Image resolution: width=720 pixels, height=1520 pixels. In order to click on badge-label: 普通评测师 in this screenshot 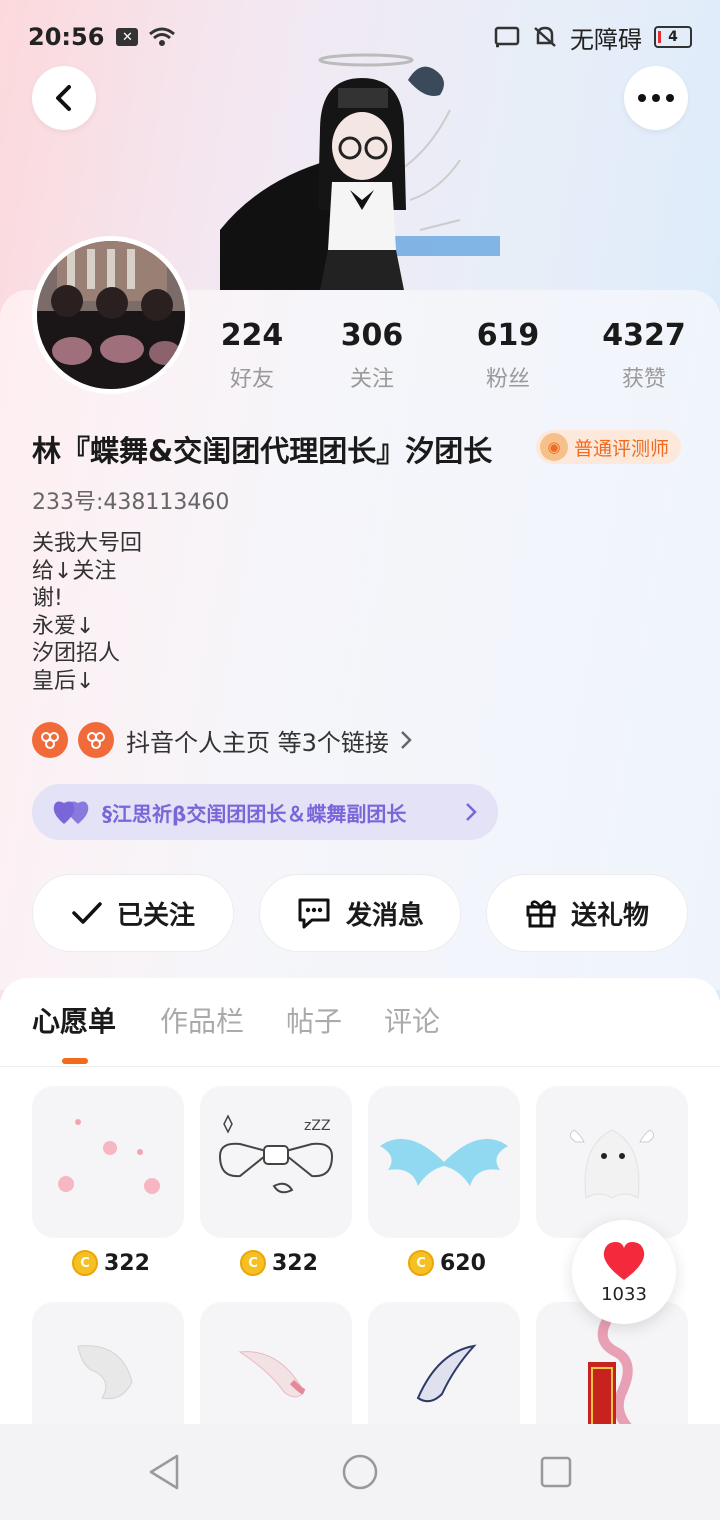, I will do `click(622, 448)`.